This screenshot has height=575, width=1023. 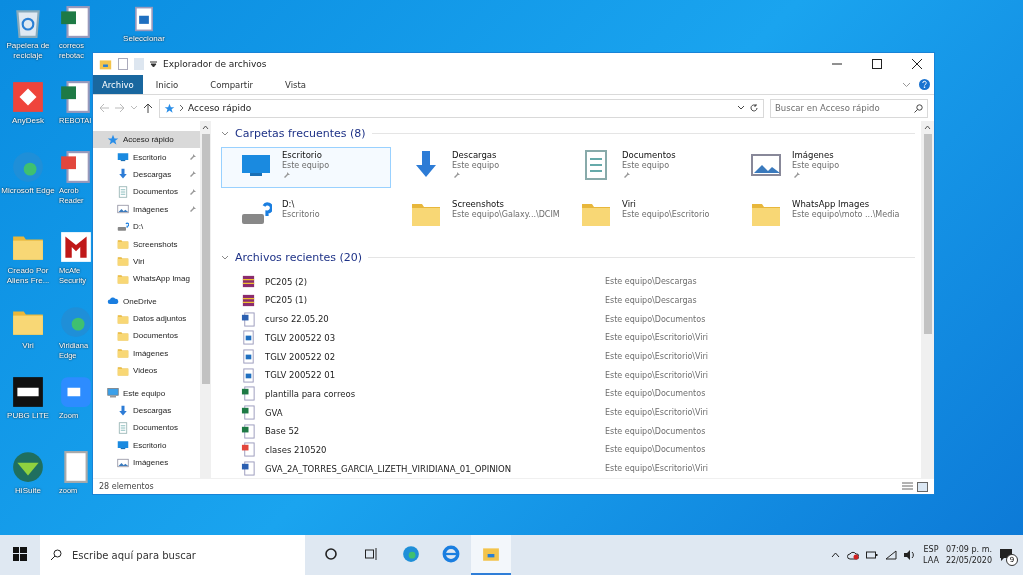 What do you see at coordinates (433, 300) in the screenshot?
I see `file-name: PC205 (1)` at bounding box center [433, 300].